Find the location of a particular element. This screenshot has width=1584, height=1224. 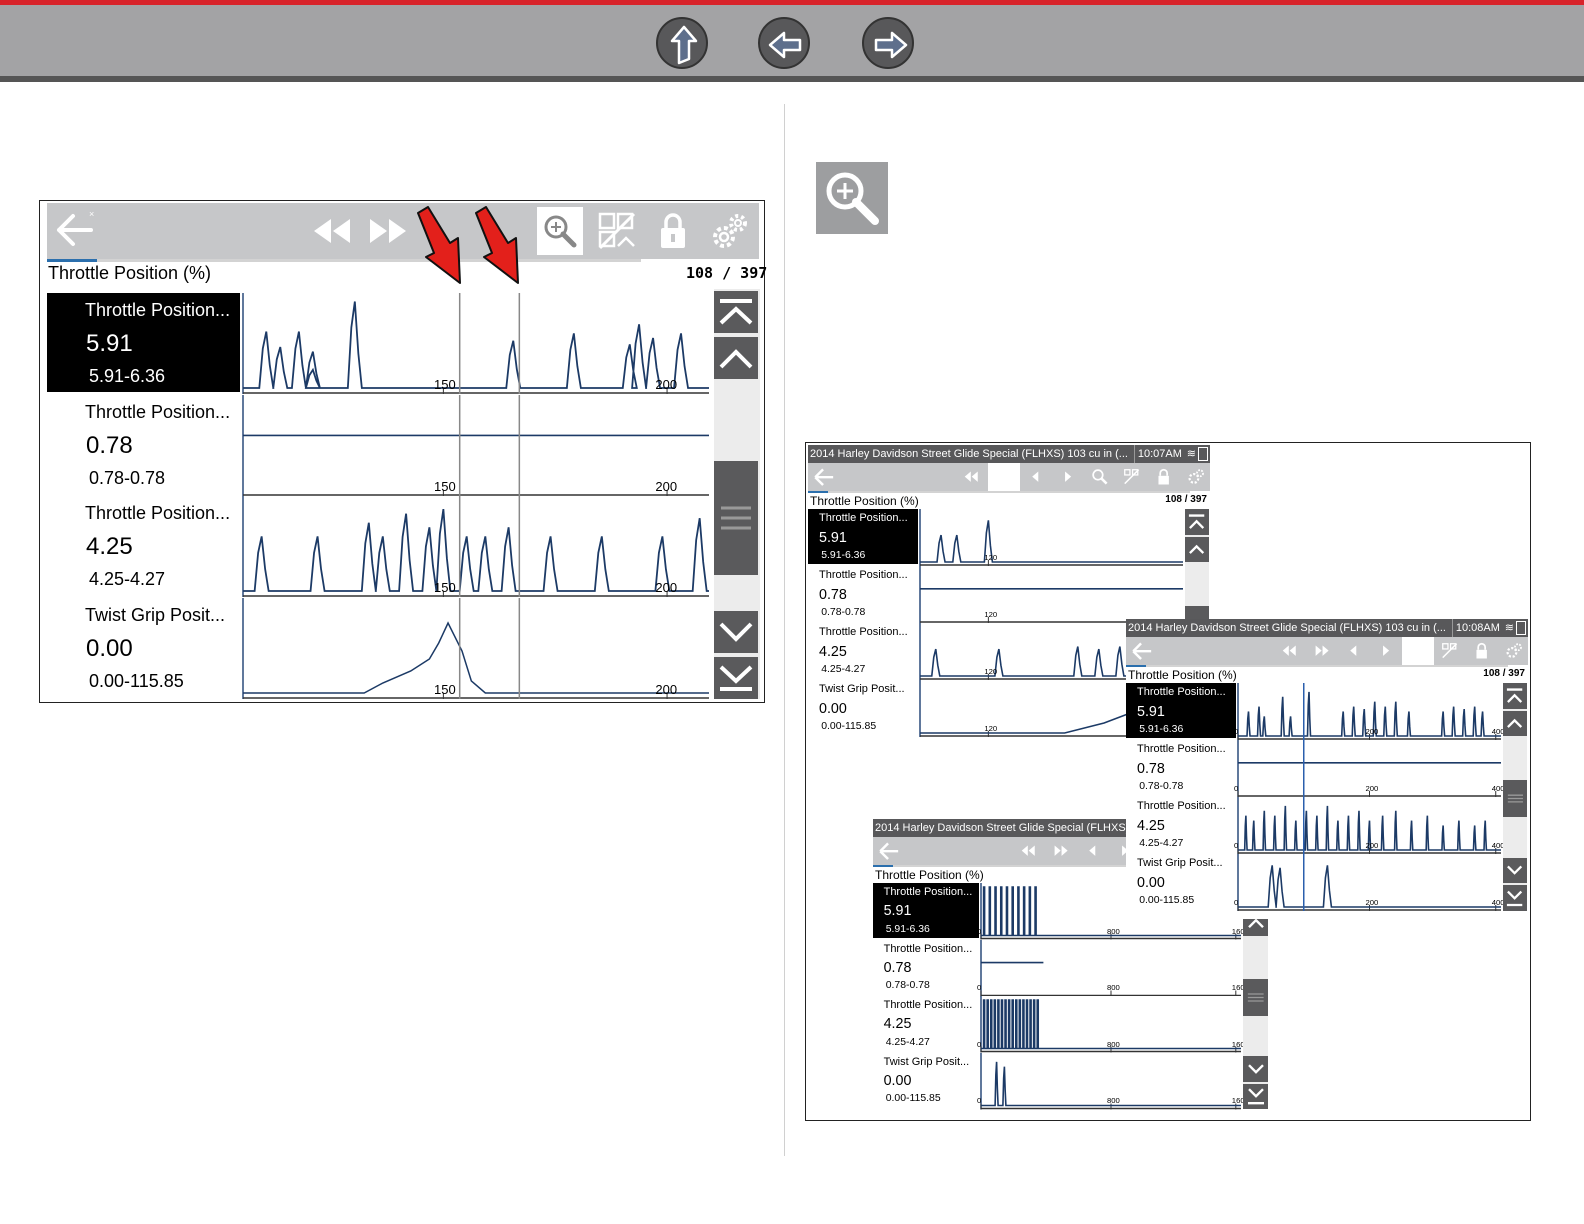

scroll-column is located at coordinates (737, 494).